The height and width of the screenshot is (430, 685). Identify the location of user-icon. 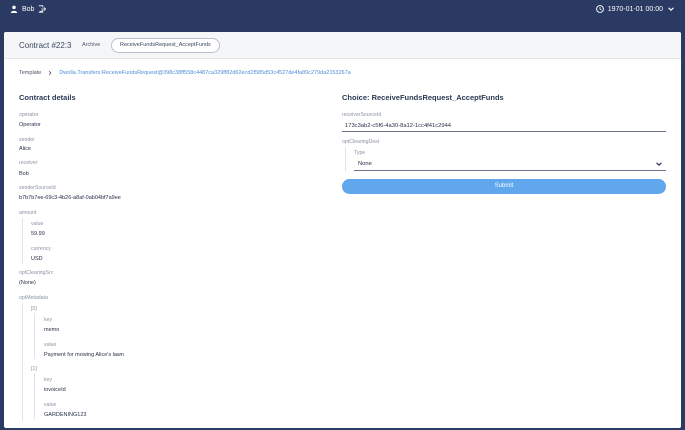
(14, 9).